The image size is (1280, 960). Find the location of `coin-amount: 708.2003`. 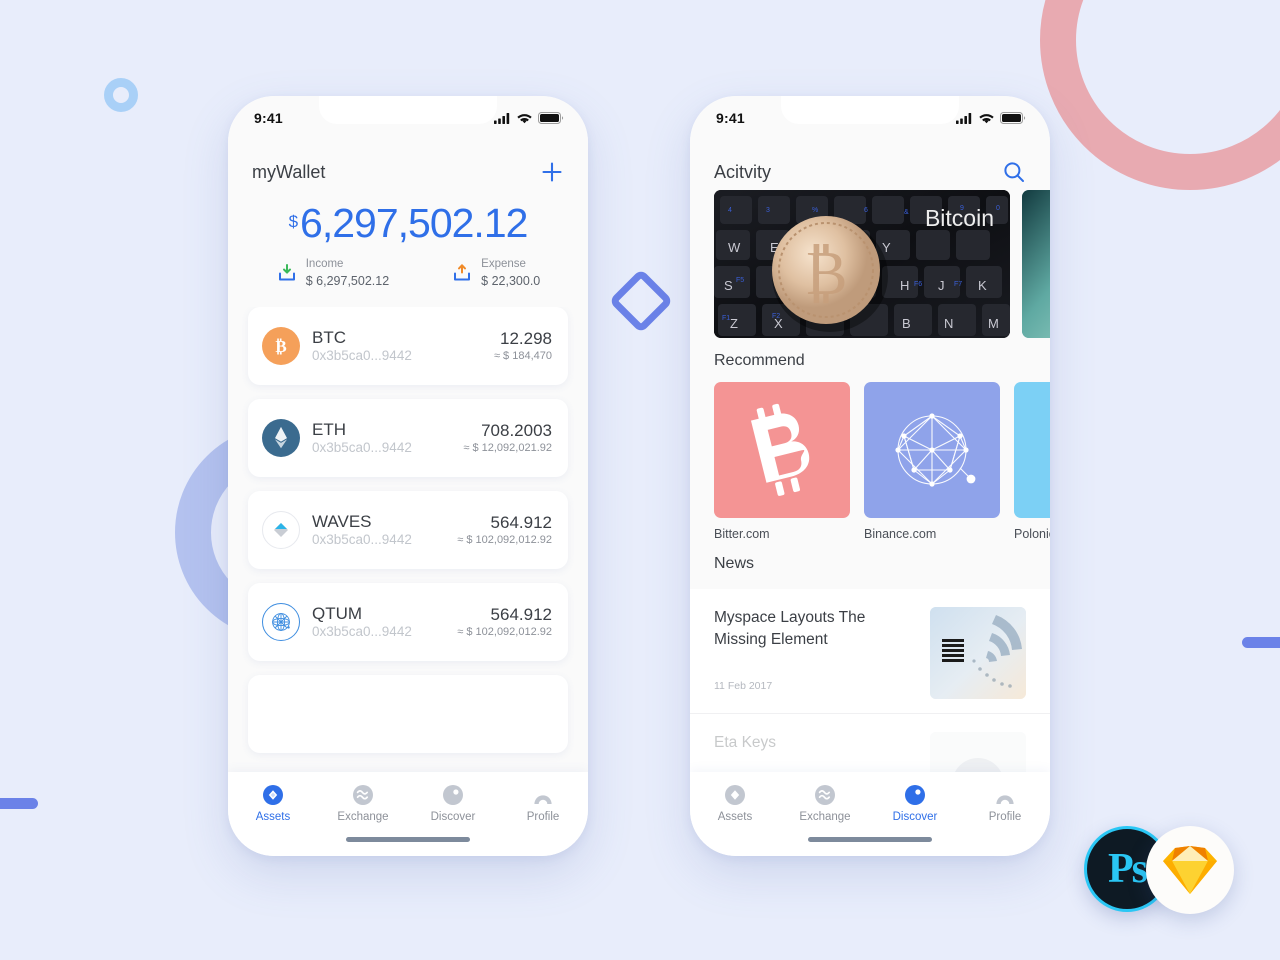

coin-amount: 708.2003 is located at coordinates (516, 431).